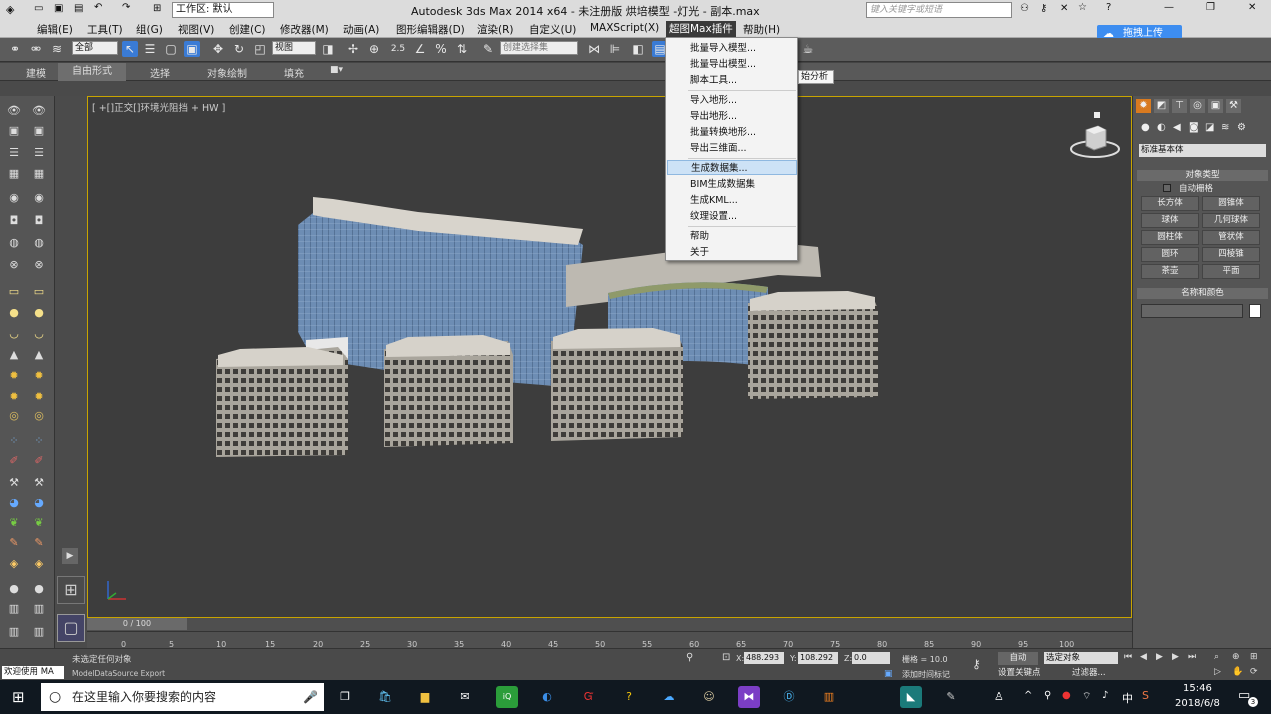  What do you see at coordinates (1217, 672) in the screenshot?
I see `fov-icon: ▷` at bounding box center [1217, 672].